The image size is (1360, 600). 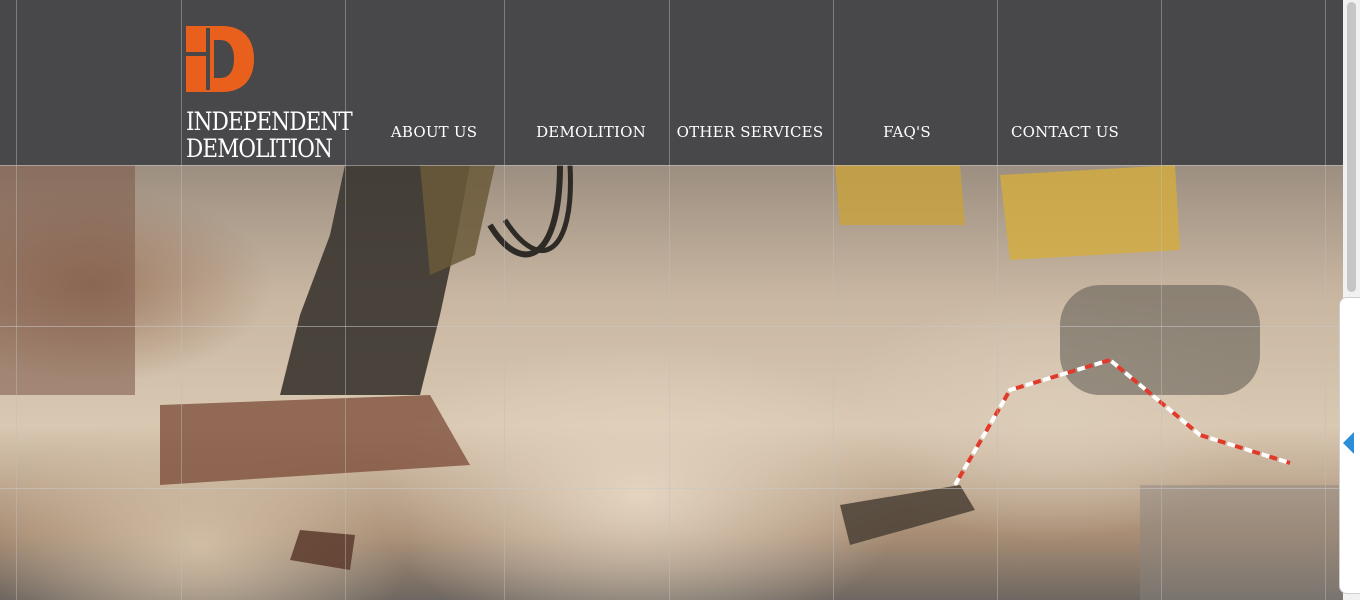 I want to click on chevron-left-icon, so click(x=1348, y=443).